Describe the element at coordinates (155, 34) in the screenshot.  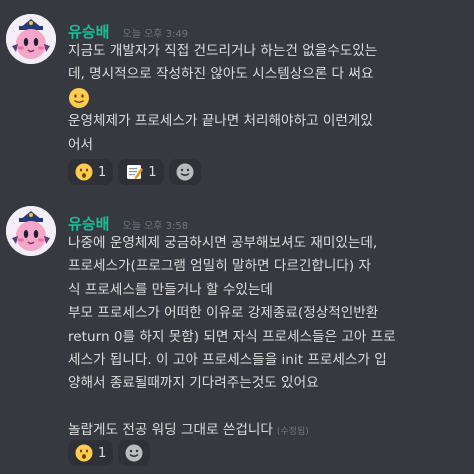
I see `timestamp: 오늘 오후 3:49` at that location.